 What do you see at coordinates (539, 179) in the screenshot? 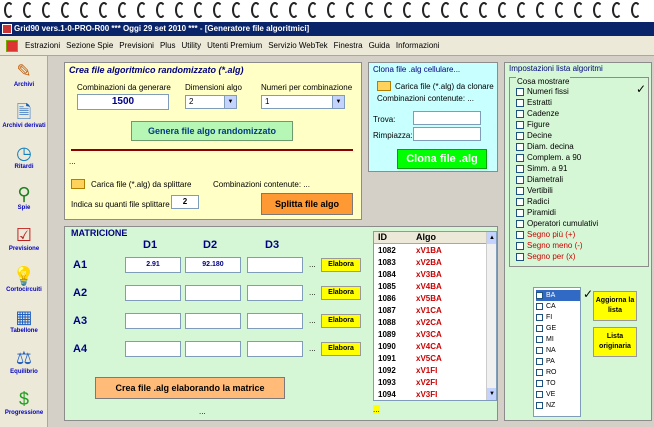
I see `show-option-checkbox: Diametrali` at bounding box center [539, 179].